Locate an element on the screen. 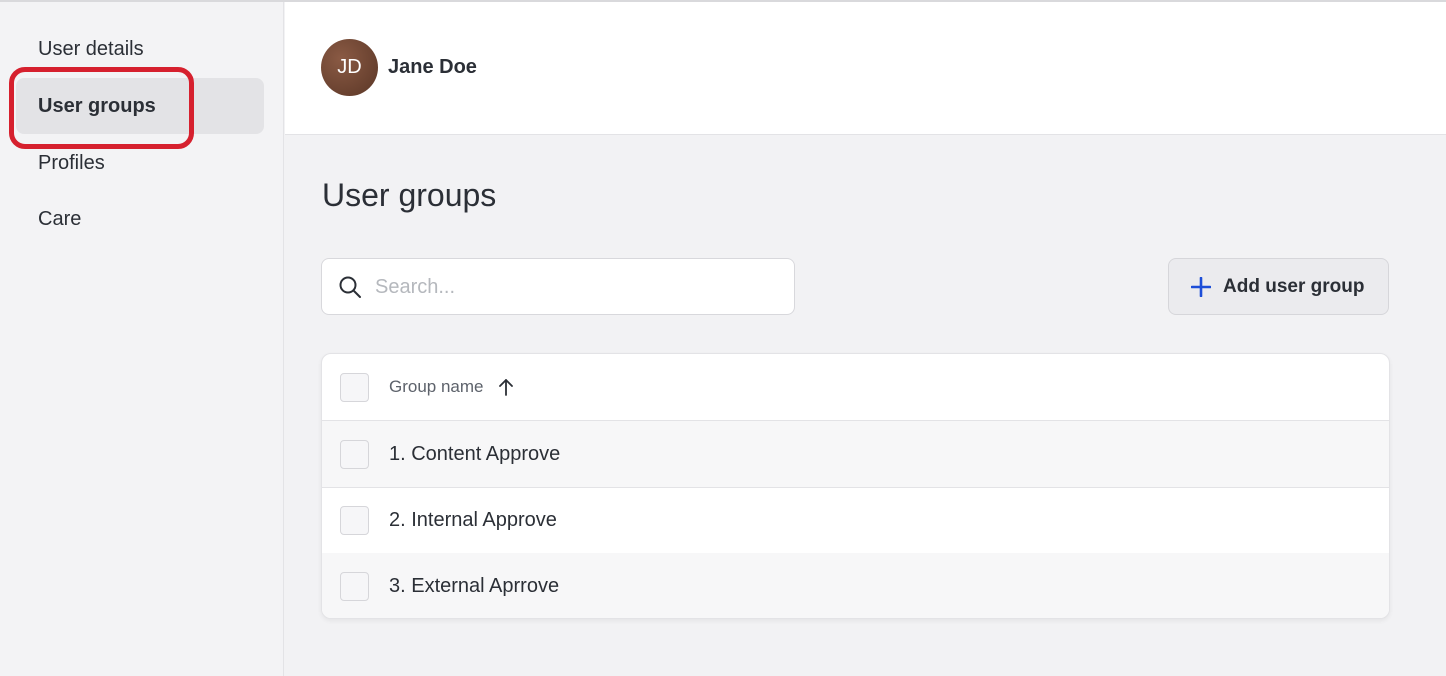 The width and height of the screenshot is (1446, 676). sidebar-item-label: User groups is located at coordinates (97, 105).